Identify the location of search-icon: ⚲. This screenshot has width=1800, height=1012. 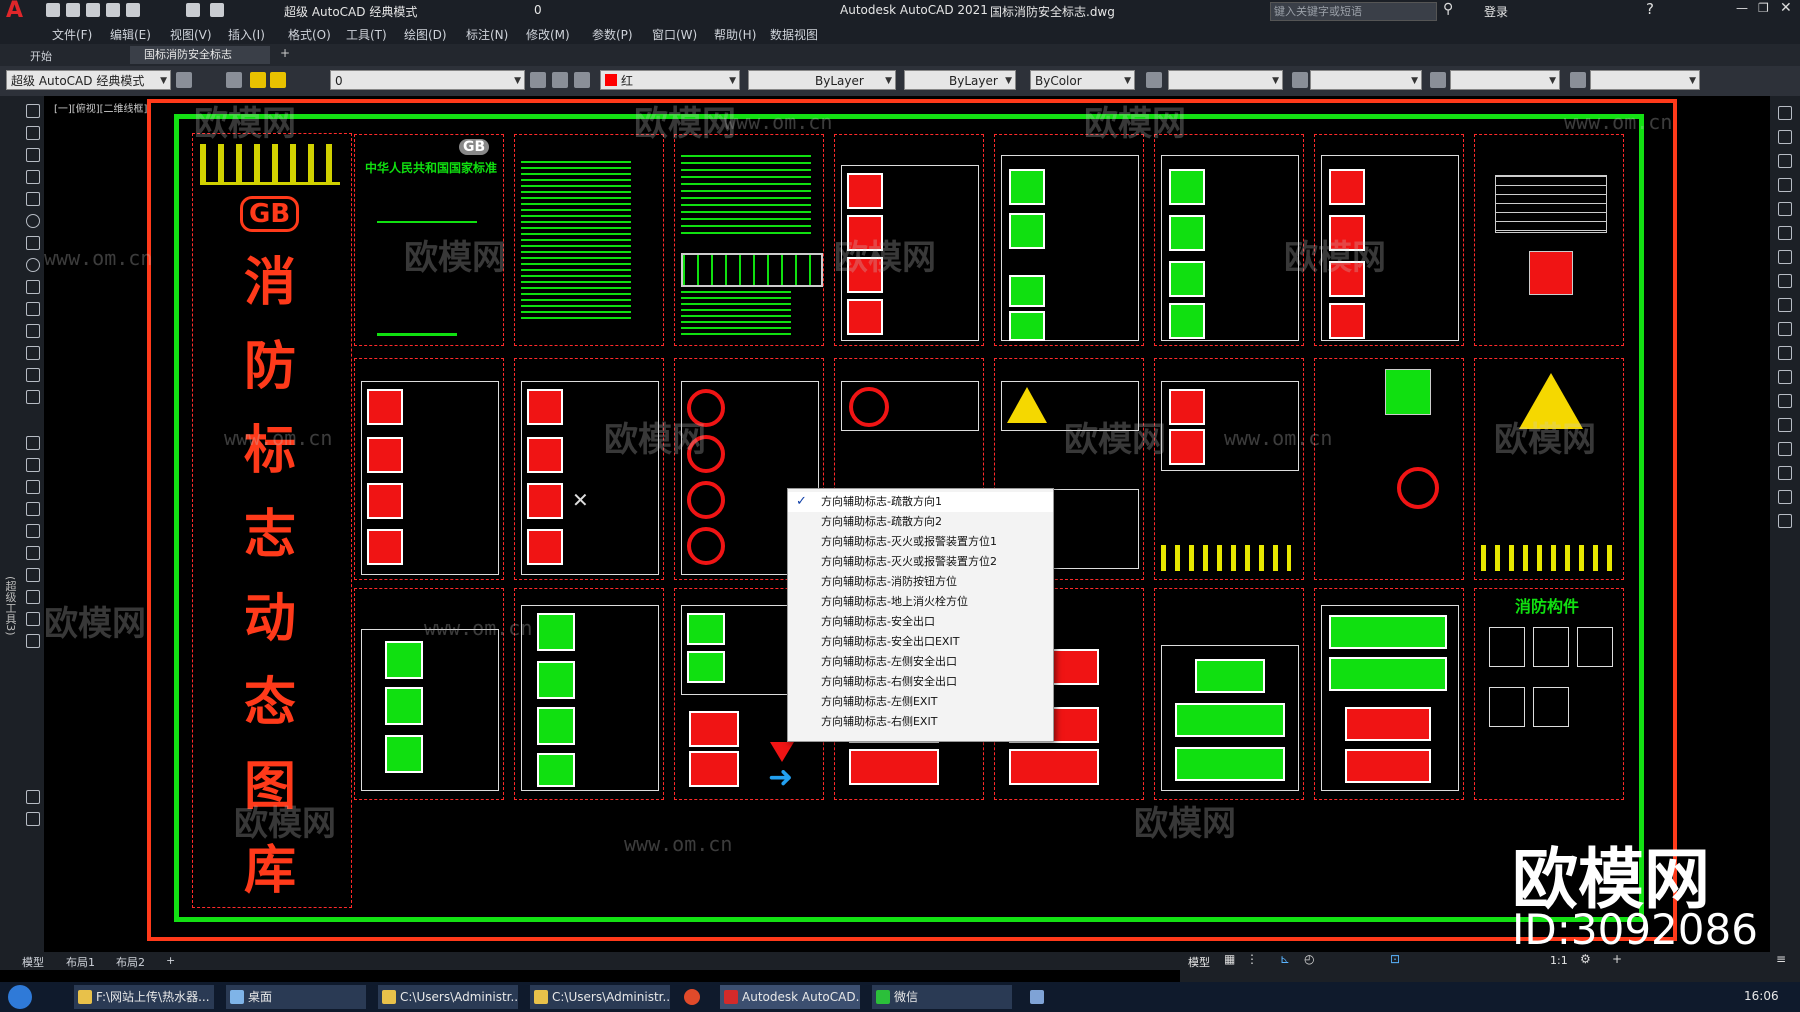
(1448, 9).